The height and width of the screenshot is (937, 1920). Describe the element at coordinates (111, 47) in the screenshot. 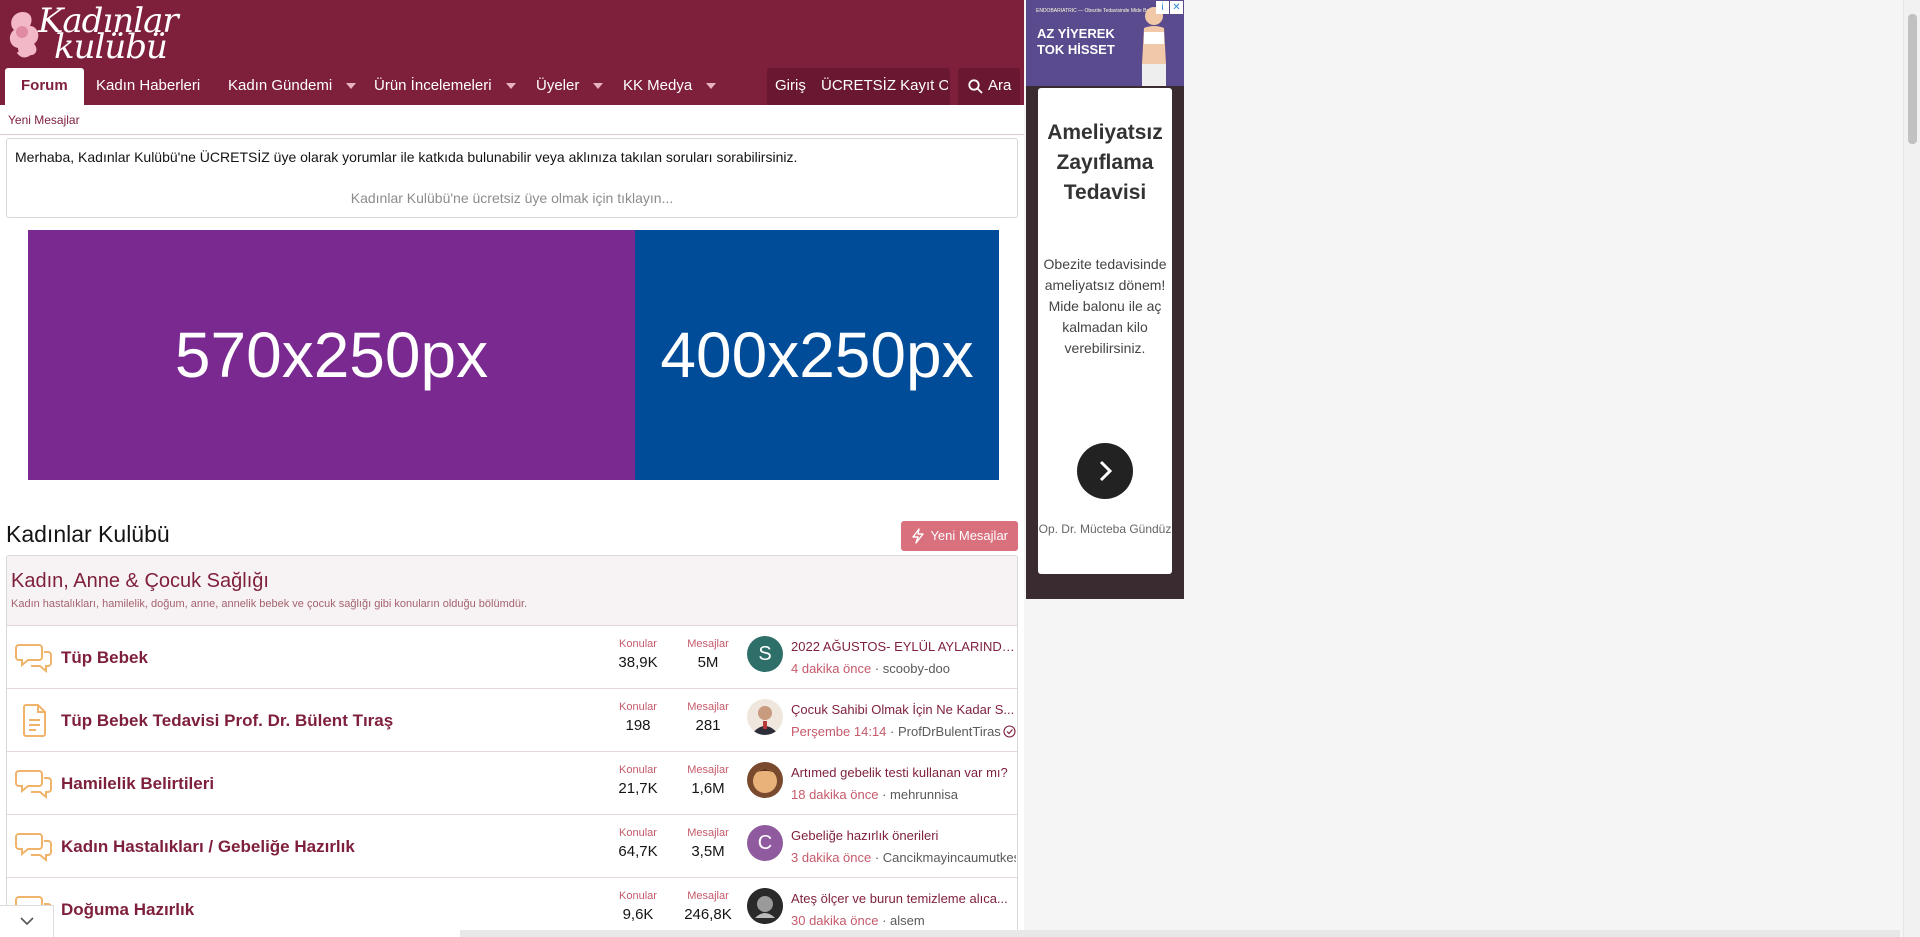

I see `logo-text-line2: kulübü` at that location.